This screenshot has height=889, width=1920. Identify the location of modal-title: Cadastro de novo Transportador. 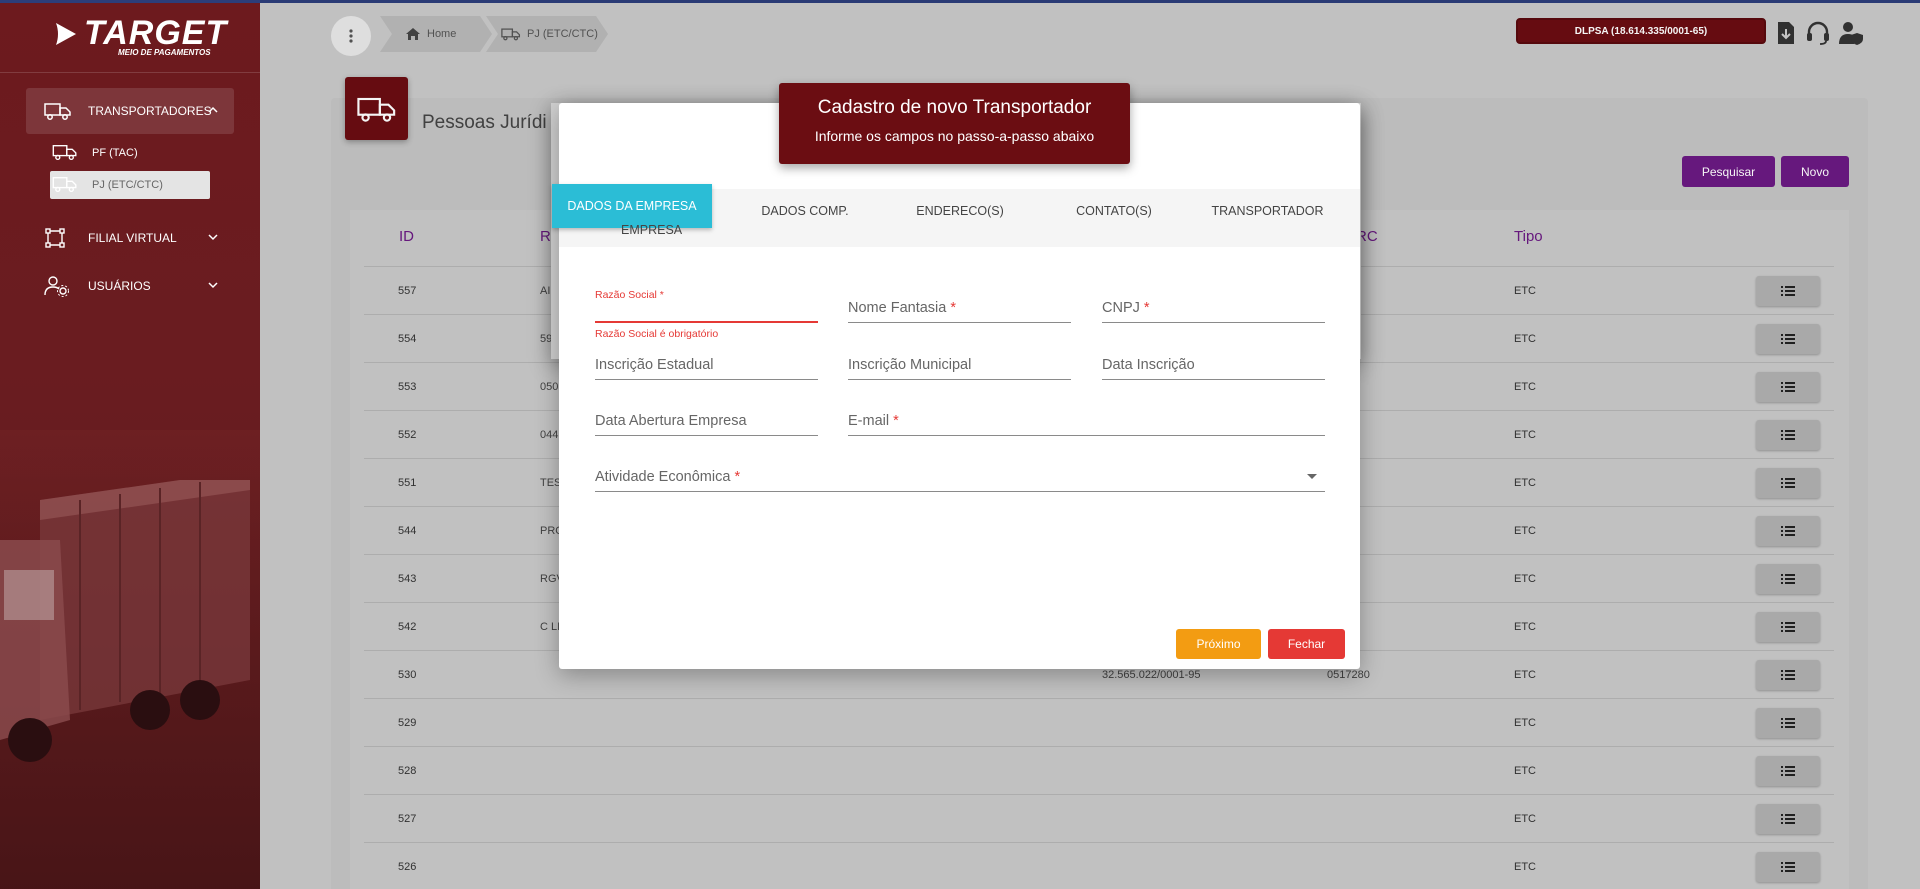
(954, 107).